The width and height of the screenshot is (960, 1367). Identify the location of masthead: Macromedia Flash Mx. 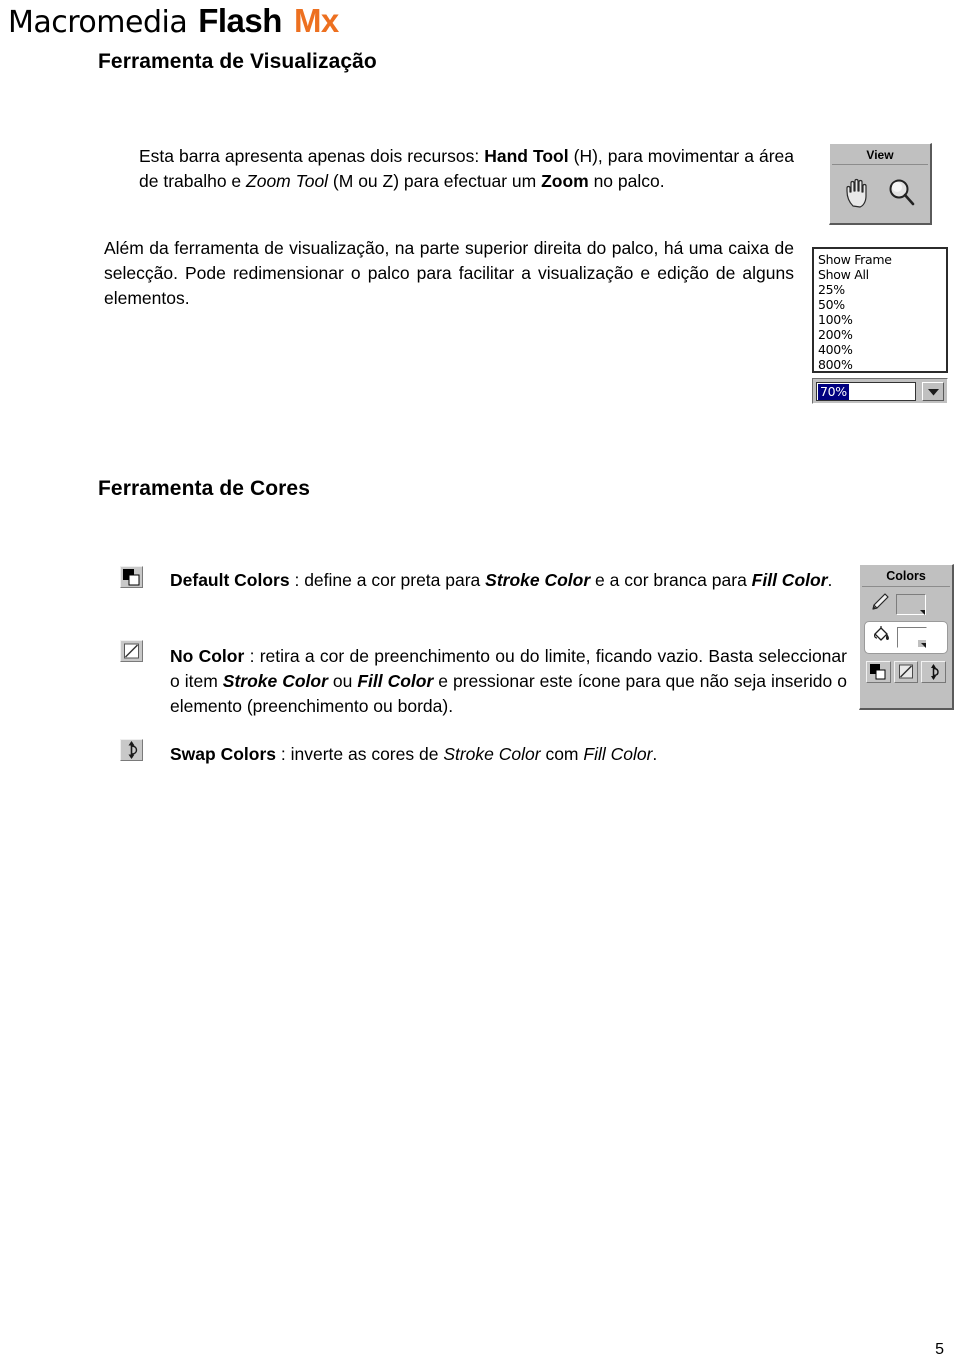
(173, 21).